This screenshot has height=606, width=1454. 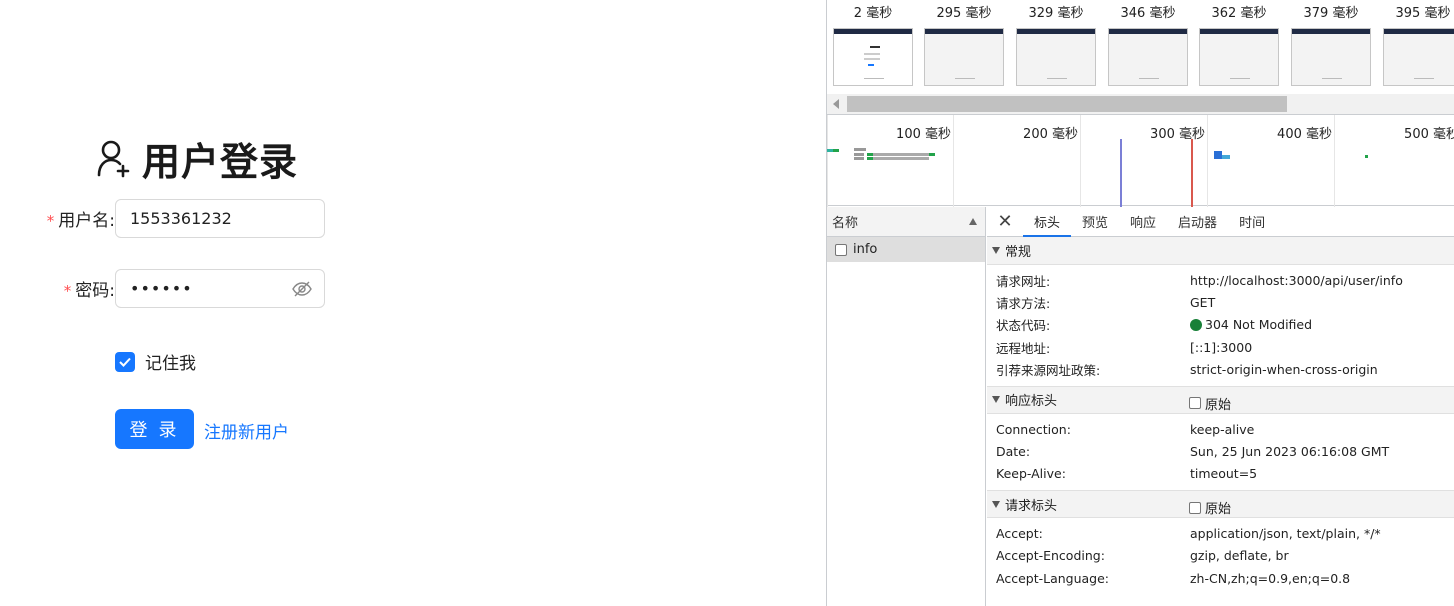 I want to click on request-list: 名称 info, so click(x=906, y=406).